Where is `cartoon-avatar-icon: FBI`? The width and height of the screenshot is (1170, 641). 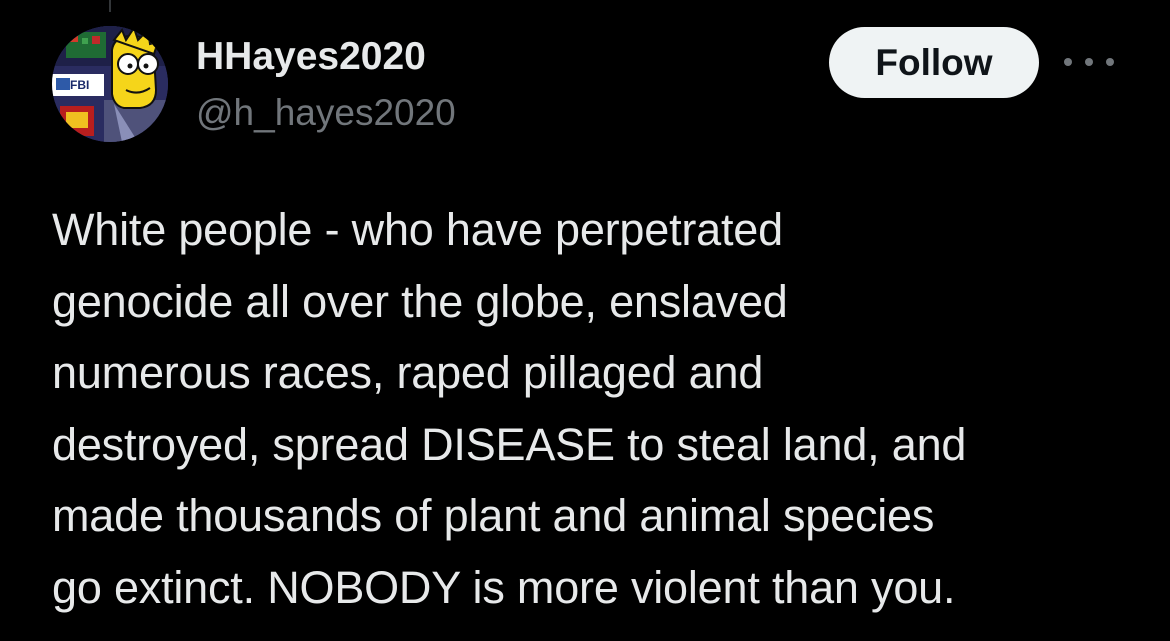 cartoon-avatar-icon: FBI is located at coordinates (110, 84).